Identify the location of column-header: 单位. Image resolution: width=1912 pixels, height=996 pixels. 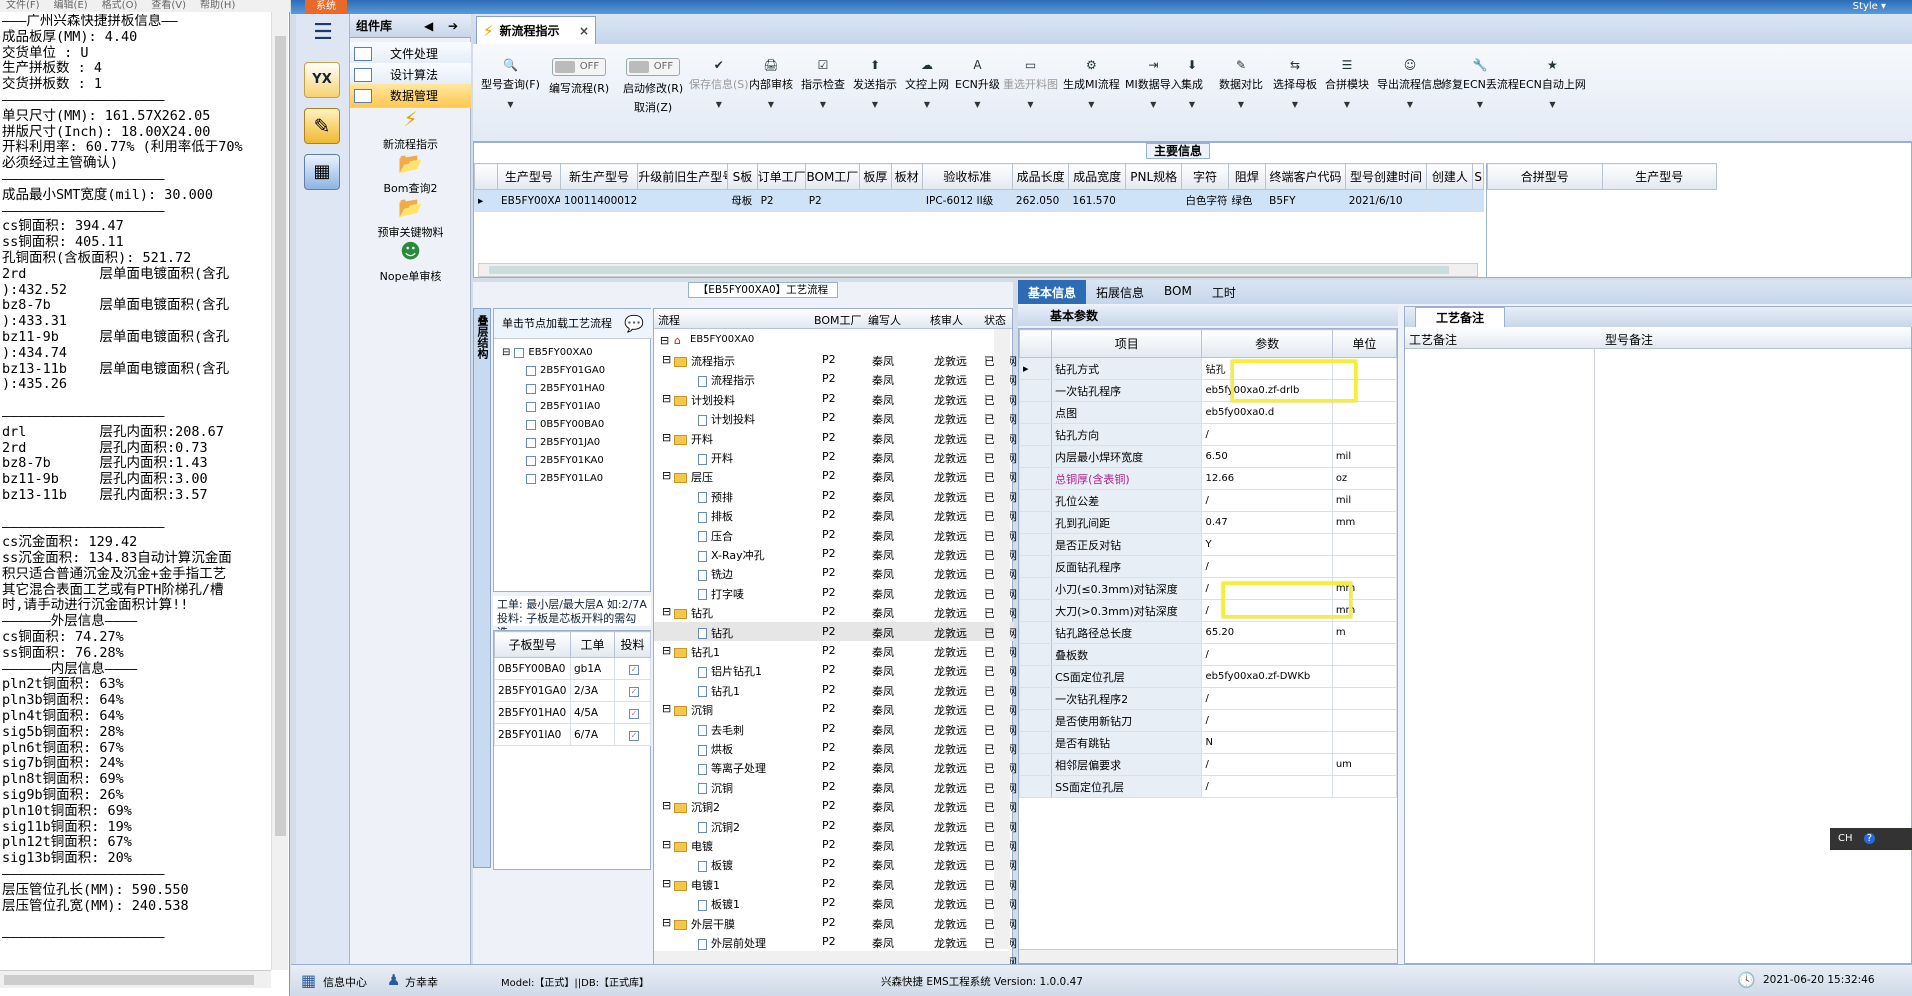
(1364, 343).